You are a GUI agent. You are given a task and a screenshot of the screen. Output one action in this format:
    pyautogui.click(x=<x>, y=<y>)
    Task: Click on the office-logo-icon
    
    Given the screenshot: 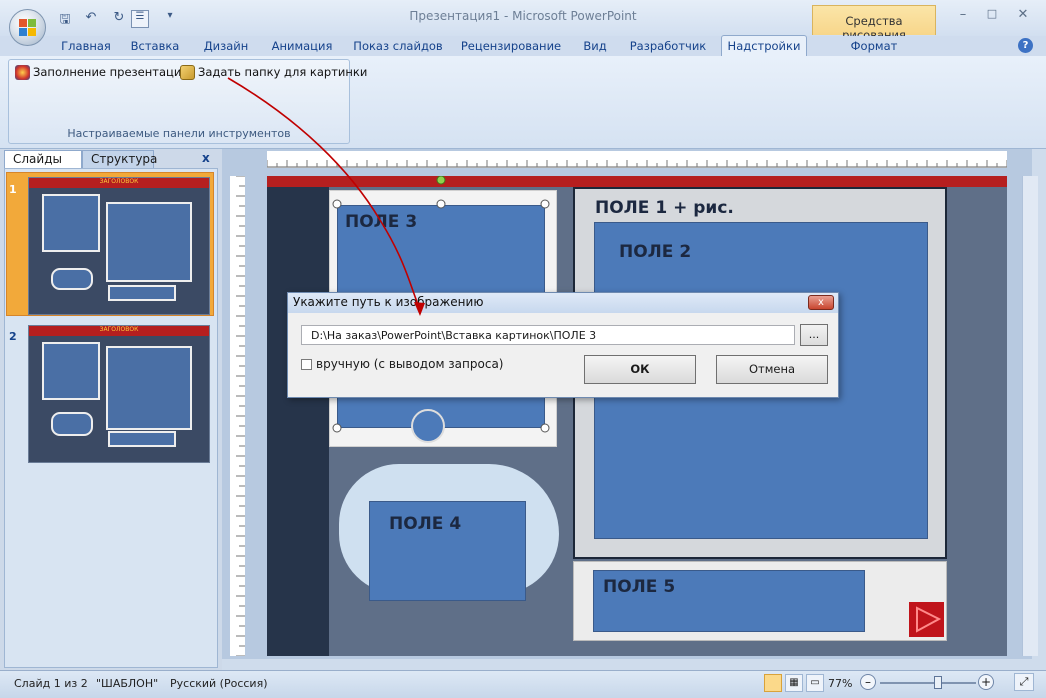 What is the action you would take?
    pyautogui.click(x=27, y=27)
    